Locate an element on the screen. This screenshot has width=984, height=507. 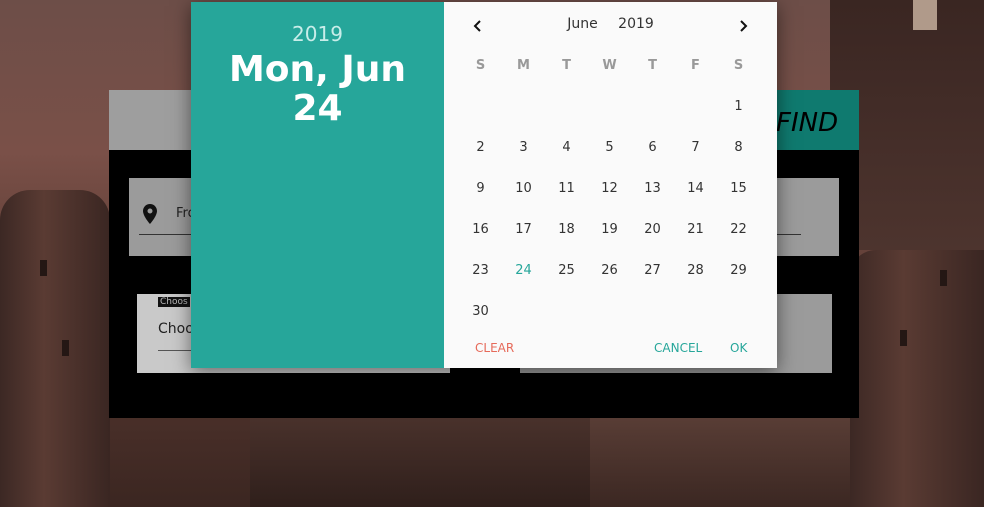
calendar-day: 1 is located at coordinates (738, 106).